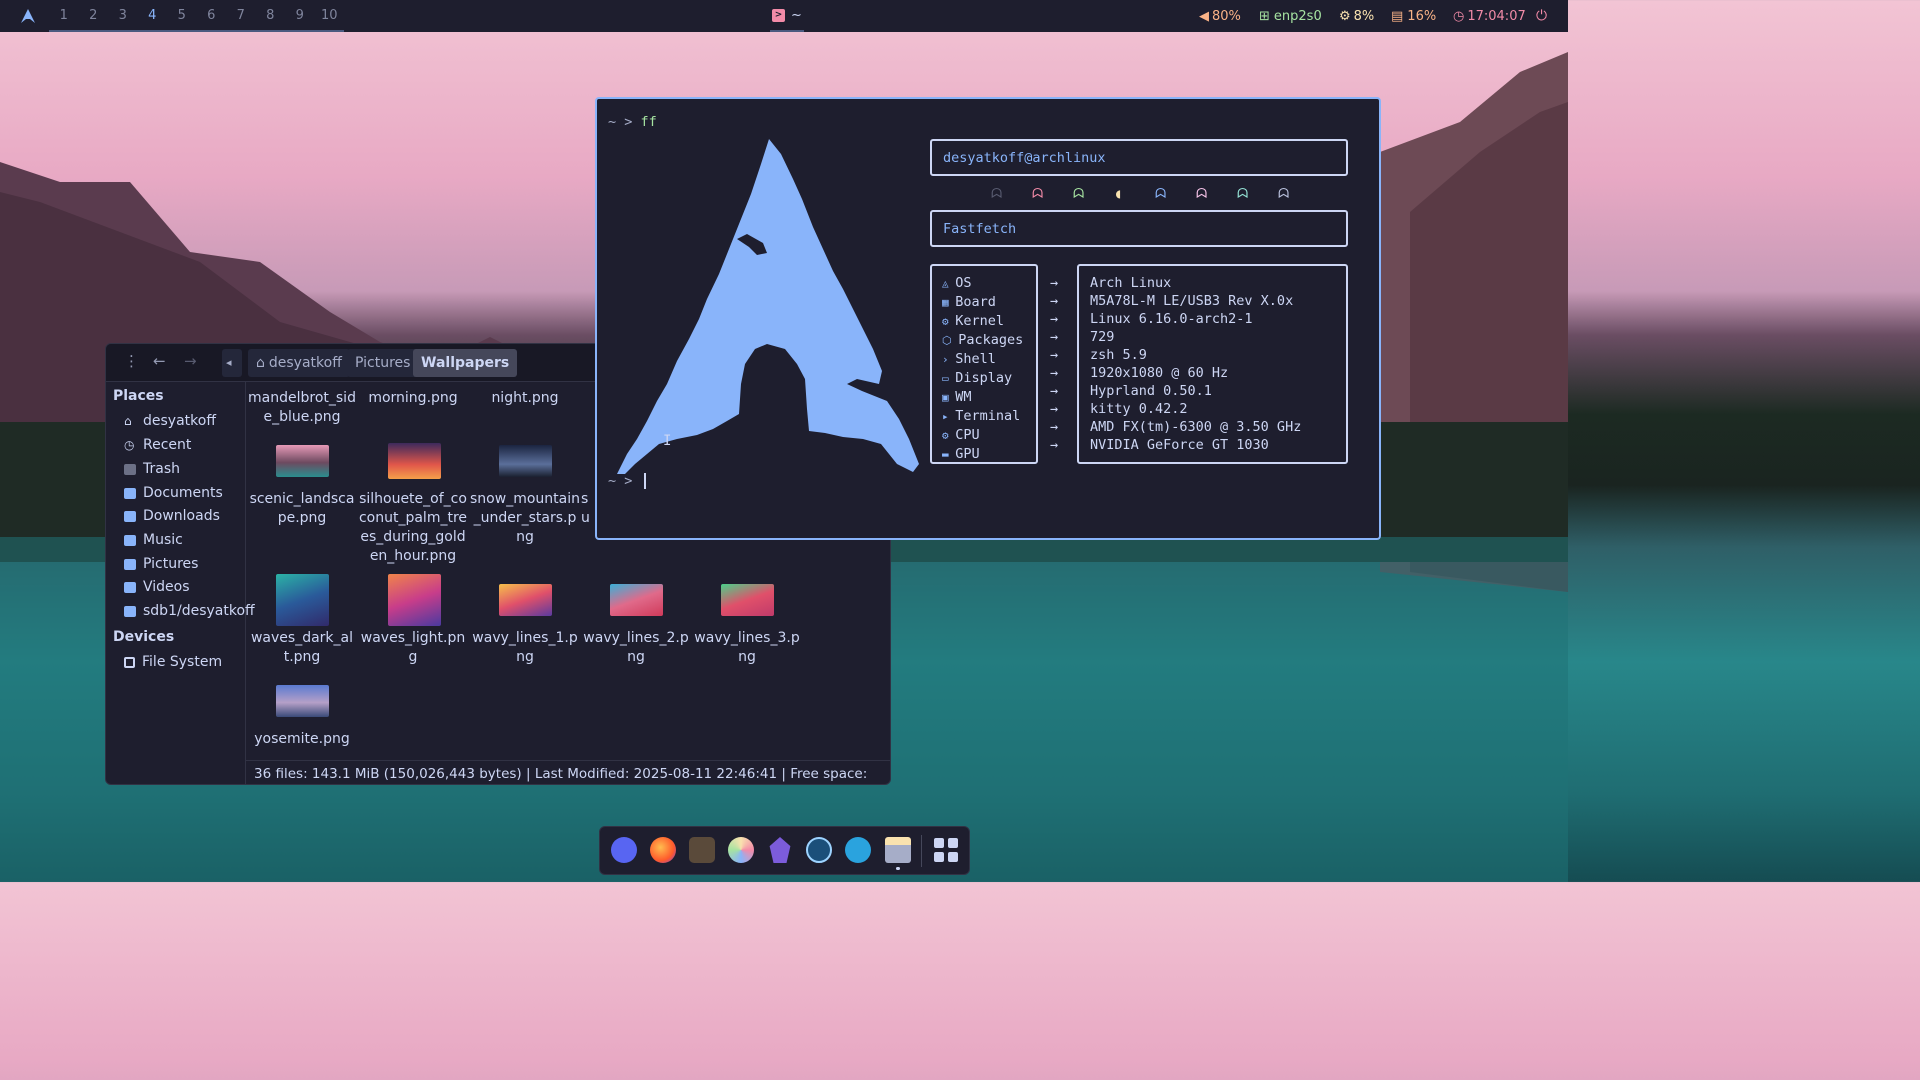 The height and width of the screenshot is (1080, 1920). I want to click on info-label-row: ▭ Display, so click(982, 378).